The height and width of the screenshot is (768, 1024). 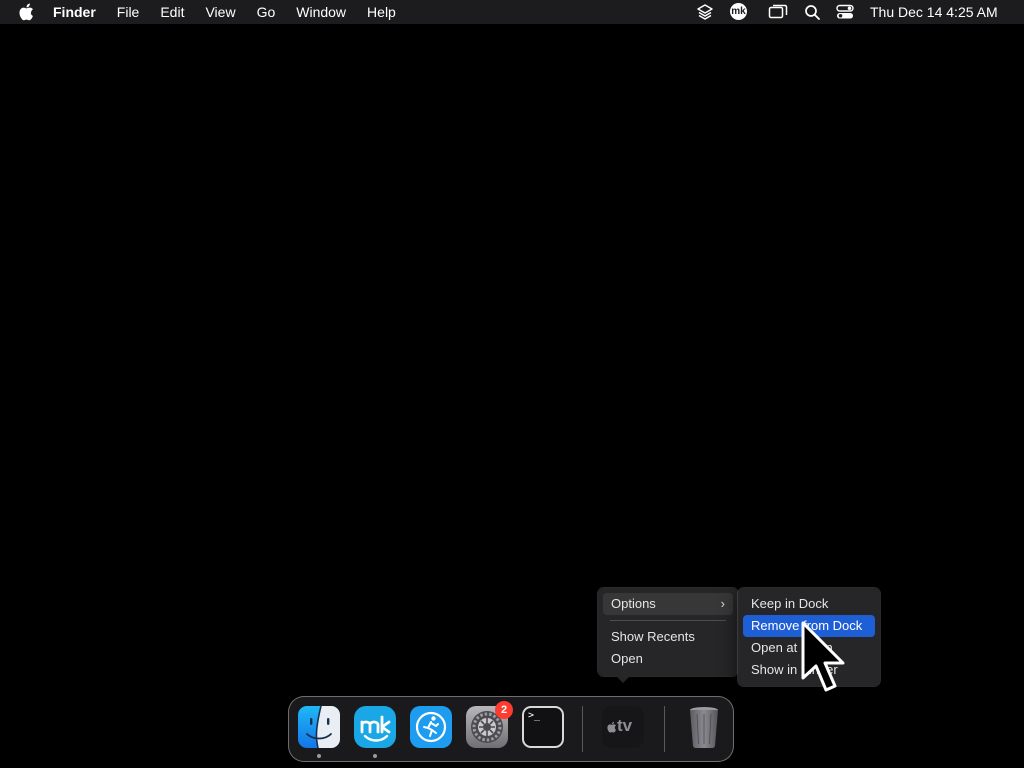 What do you see at coordinates (845, 12) in the screenshot?
I see `control-center-icon` at bounding box center [845, 12].